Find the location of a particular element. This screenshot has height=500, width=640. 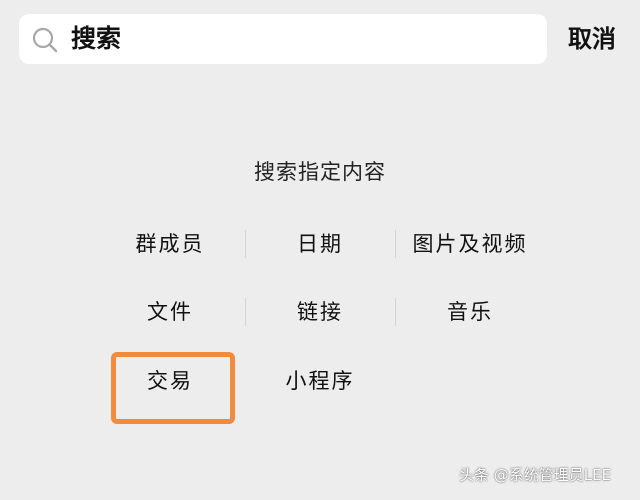

search-query-text: 搜索 is located at coordinates (96, 38).